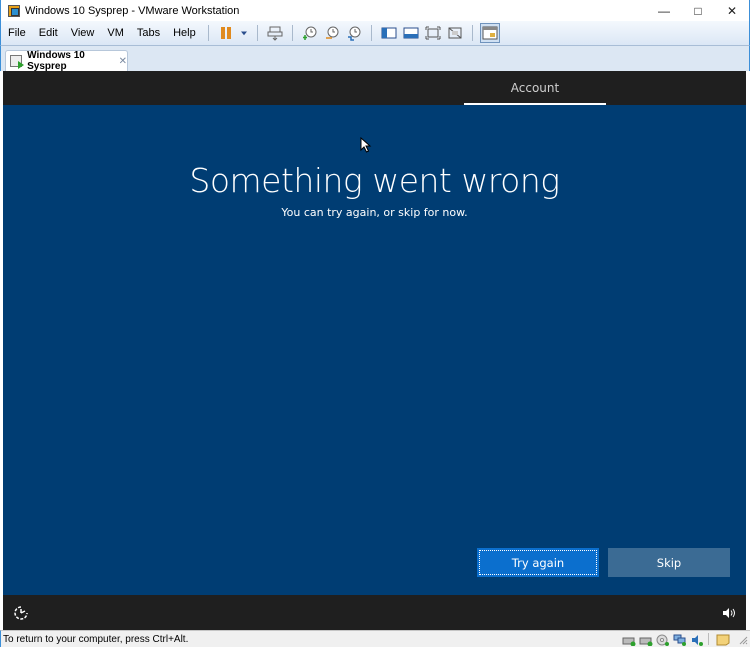 The width and height of the screenshot is (750, 651). What do you see at coordinates (411, 33) in the screenshot?
I see `fullscreen-console-icon` at bounding box center [411, 33].